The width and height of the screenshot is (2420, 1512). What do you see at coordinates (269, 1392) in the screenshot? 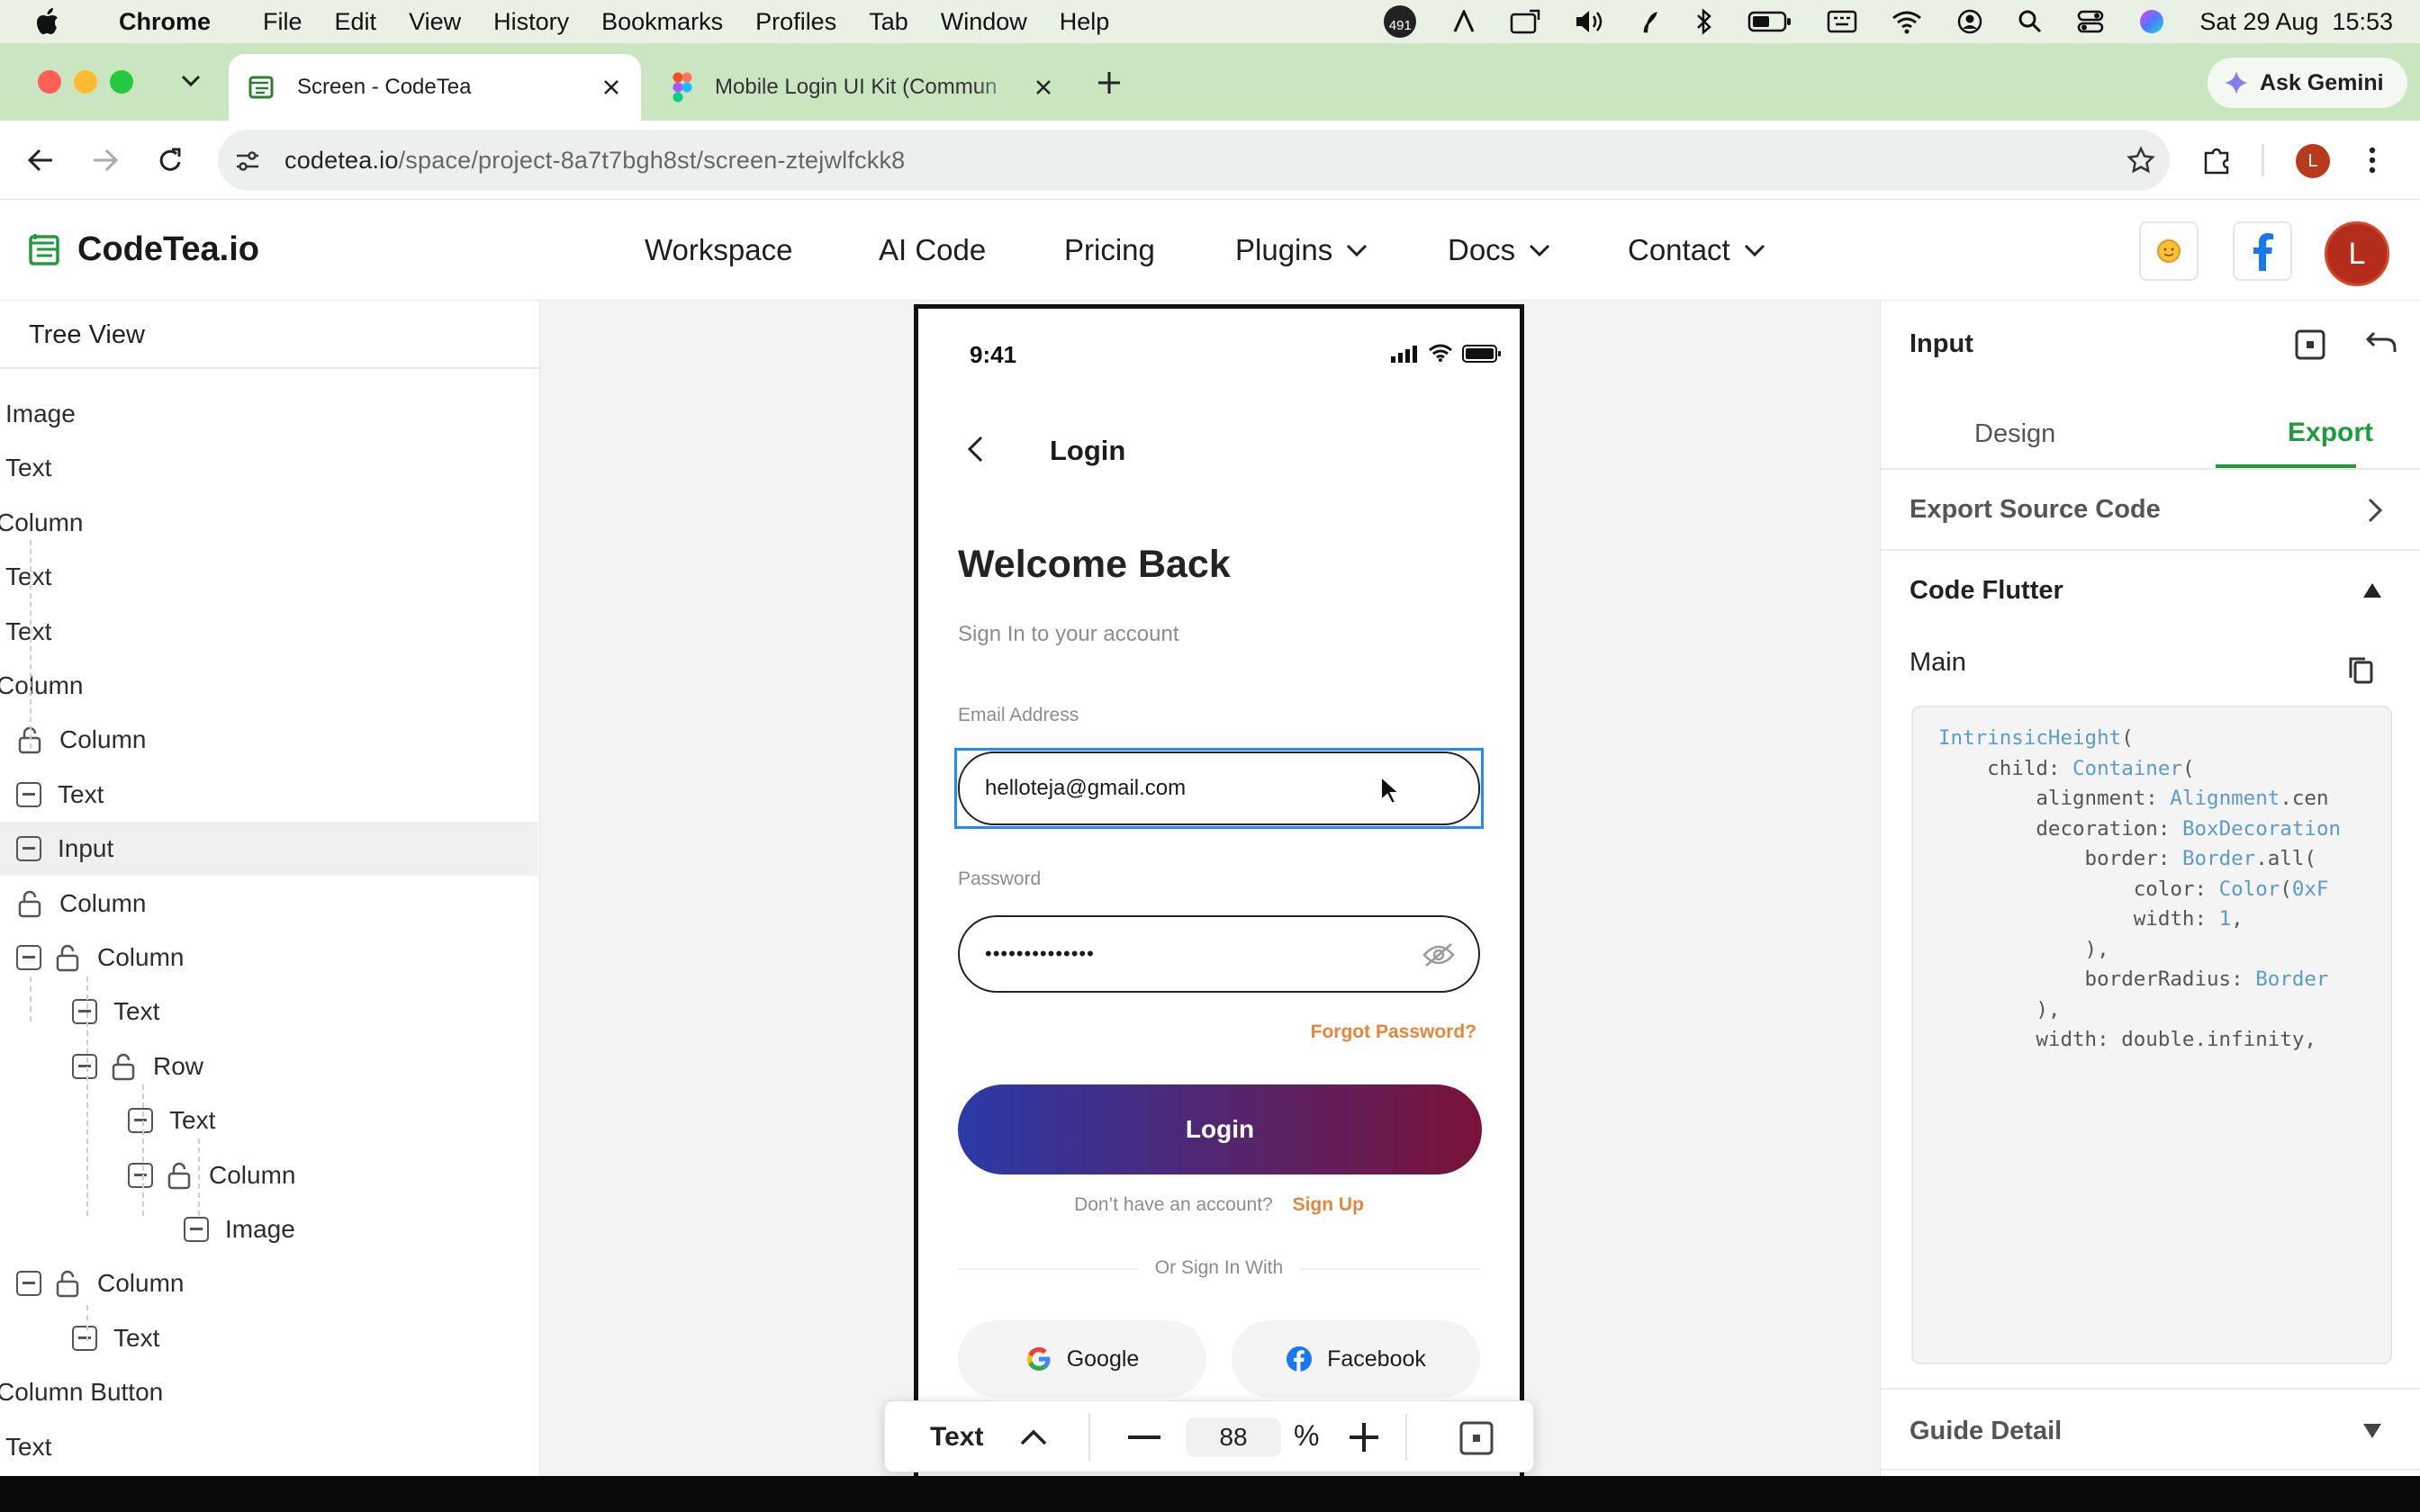
I see `tree-item-column-button: Column Button` at bounding box center [269, 1392].